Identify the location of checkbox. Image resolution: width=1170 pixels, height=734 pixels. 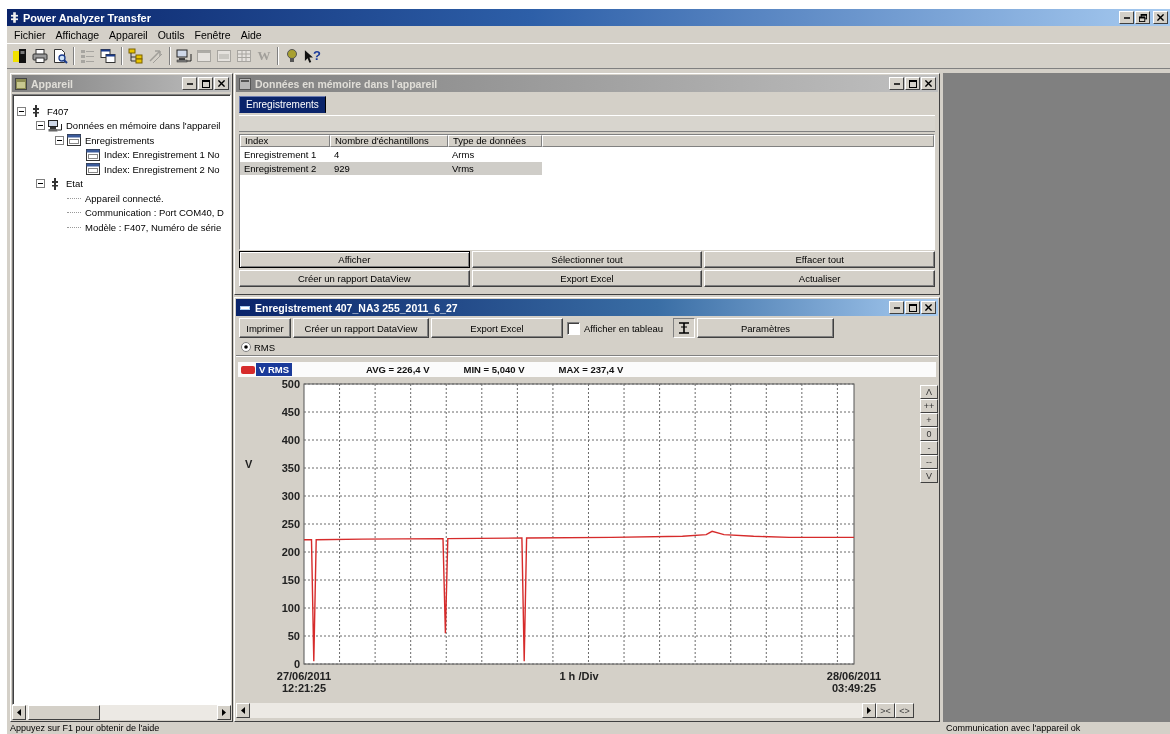
(573, 328).